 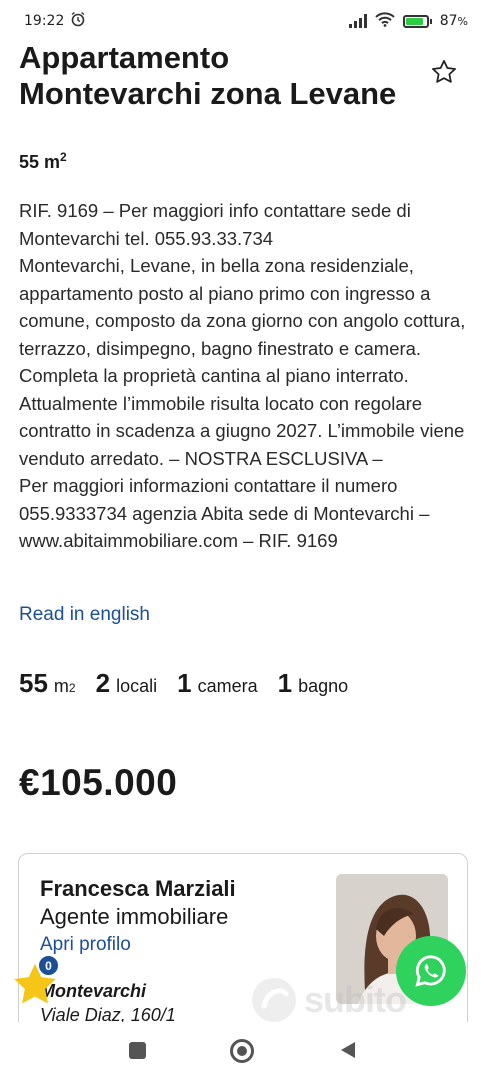 I want to click on stat-area: 55 m 2, so click(x=47, y=683).